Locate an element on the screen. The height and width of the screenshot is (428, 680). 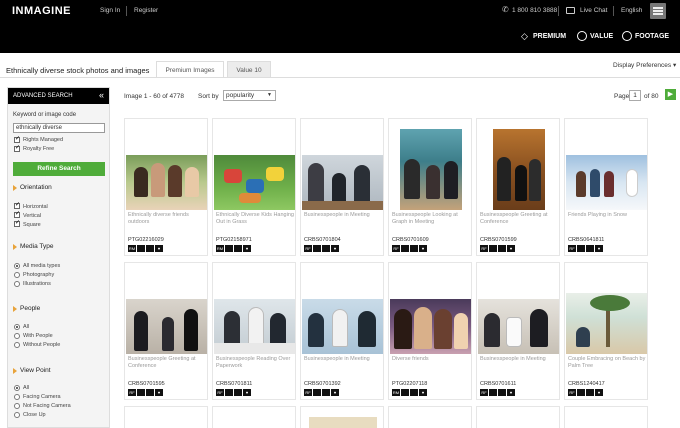
menu-icon is located at coordinates (658, 11).